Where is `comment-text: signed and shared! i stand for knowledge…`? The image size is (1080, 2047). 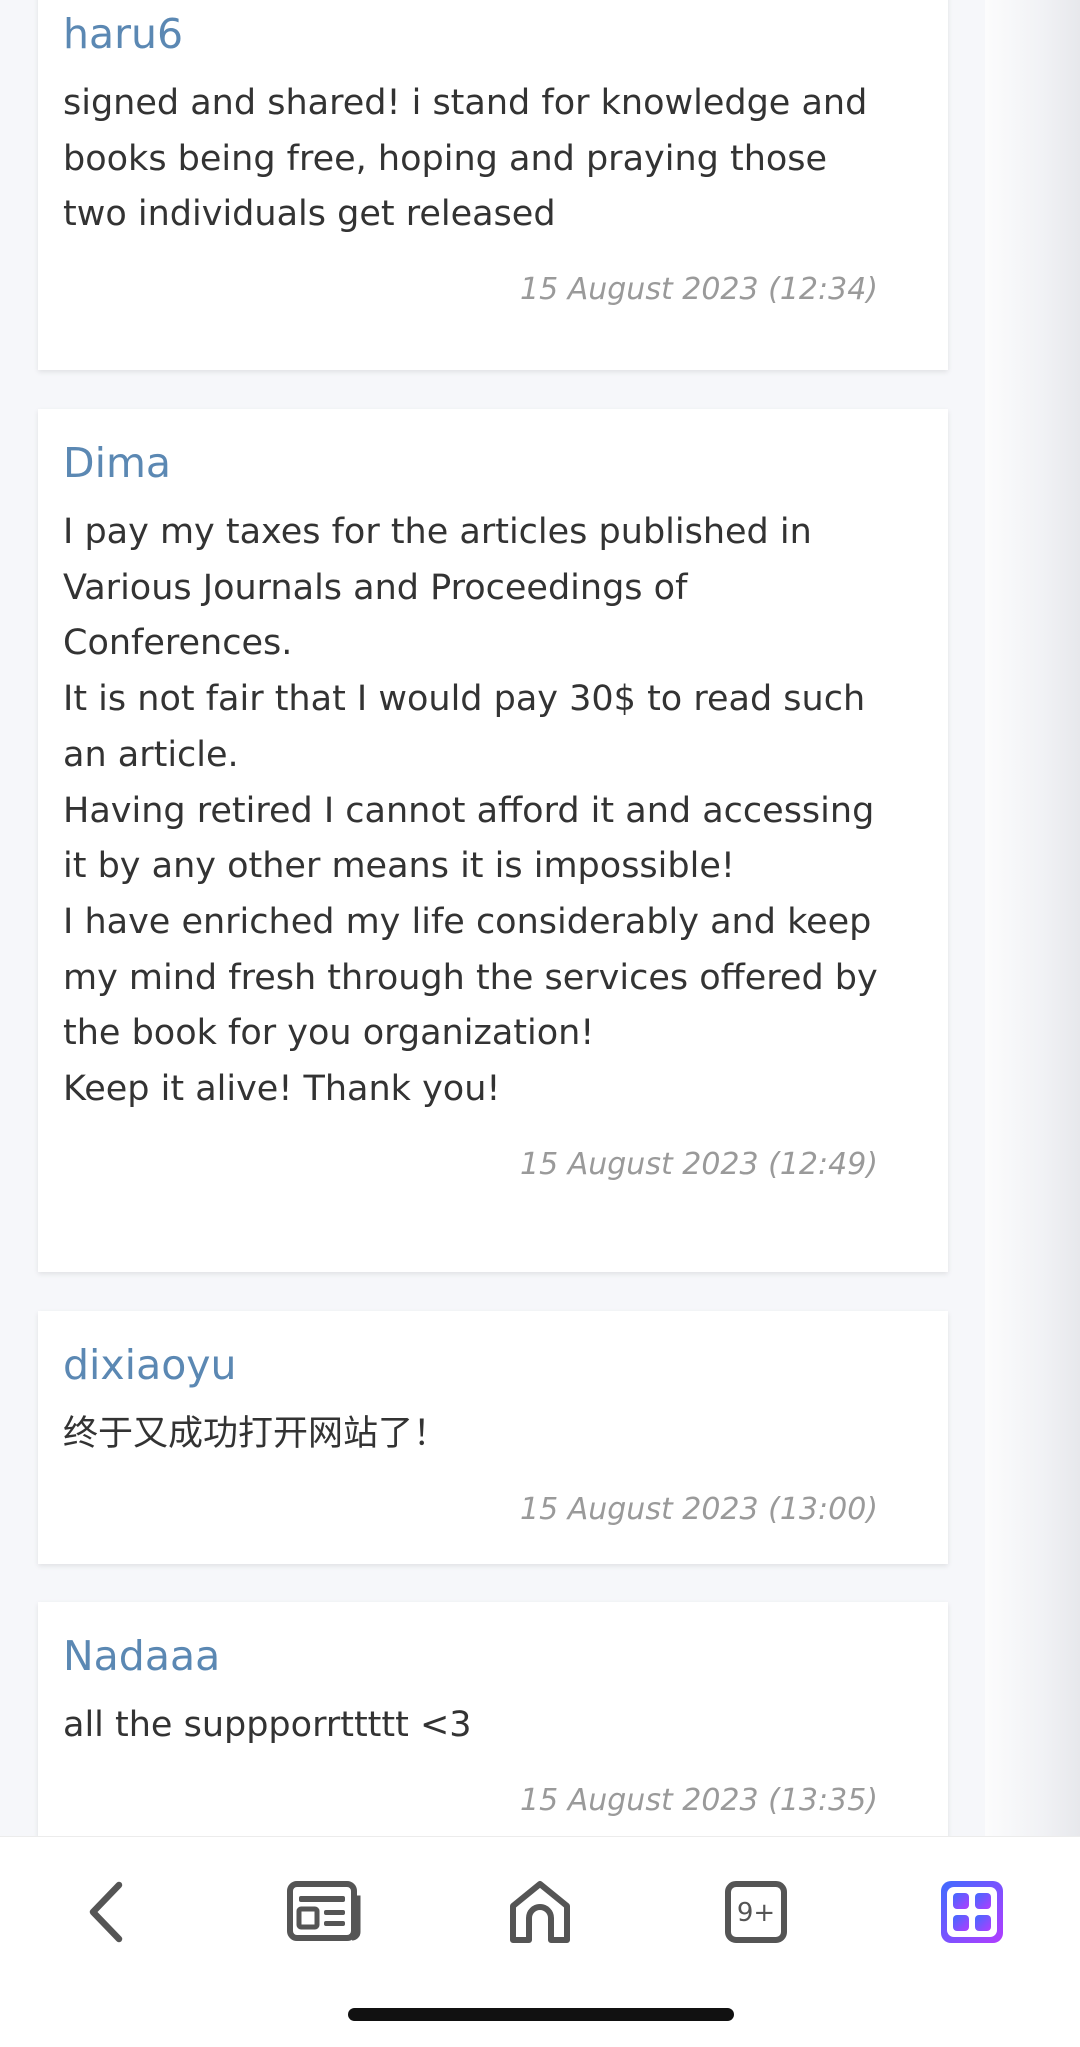
comment-text: signed and shared! i stand for knowledge… is located at coordinates (465, 159).